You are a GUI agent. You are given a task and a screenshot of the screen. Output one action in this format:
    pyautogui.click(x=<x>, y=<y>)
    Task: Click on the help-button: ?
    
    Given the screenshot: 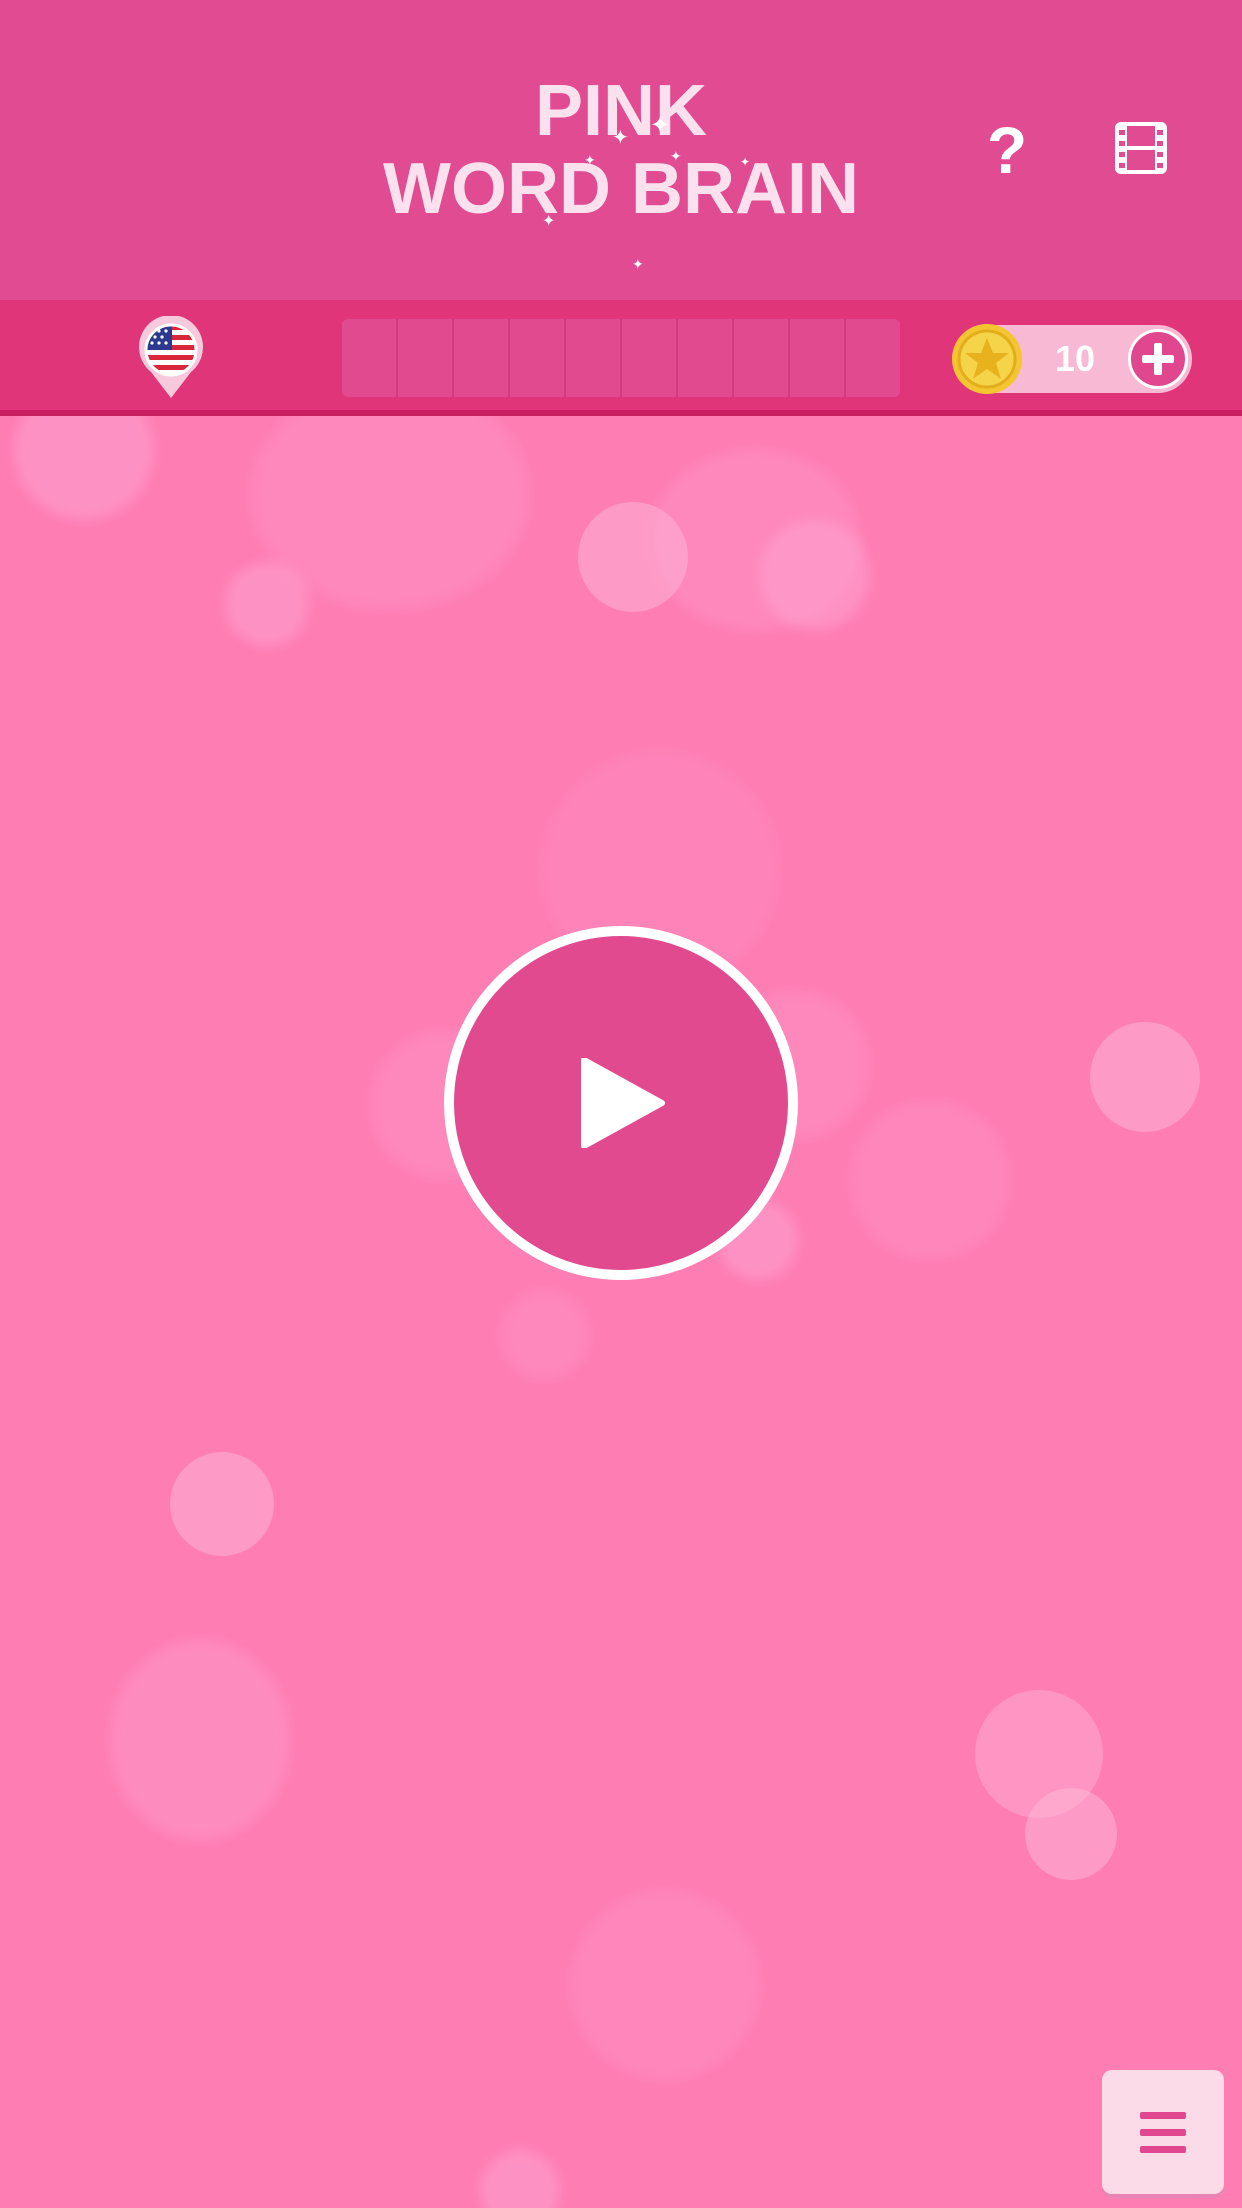 What is the action you would take?
    pyautogui.click(x=1007, y=150)
    